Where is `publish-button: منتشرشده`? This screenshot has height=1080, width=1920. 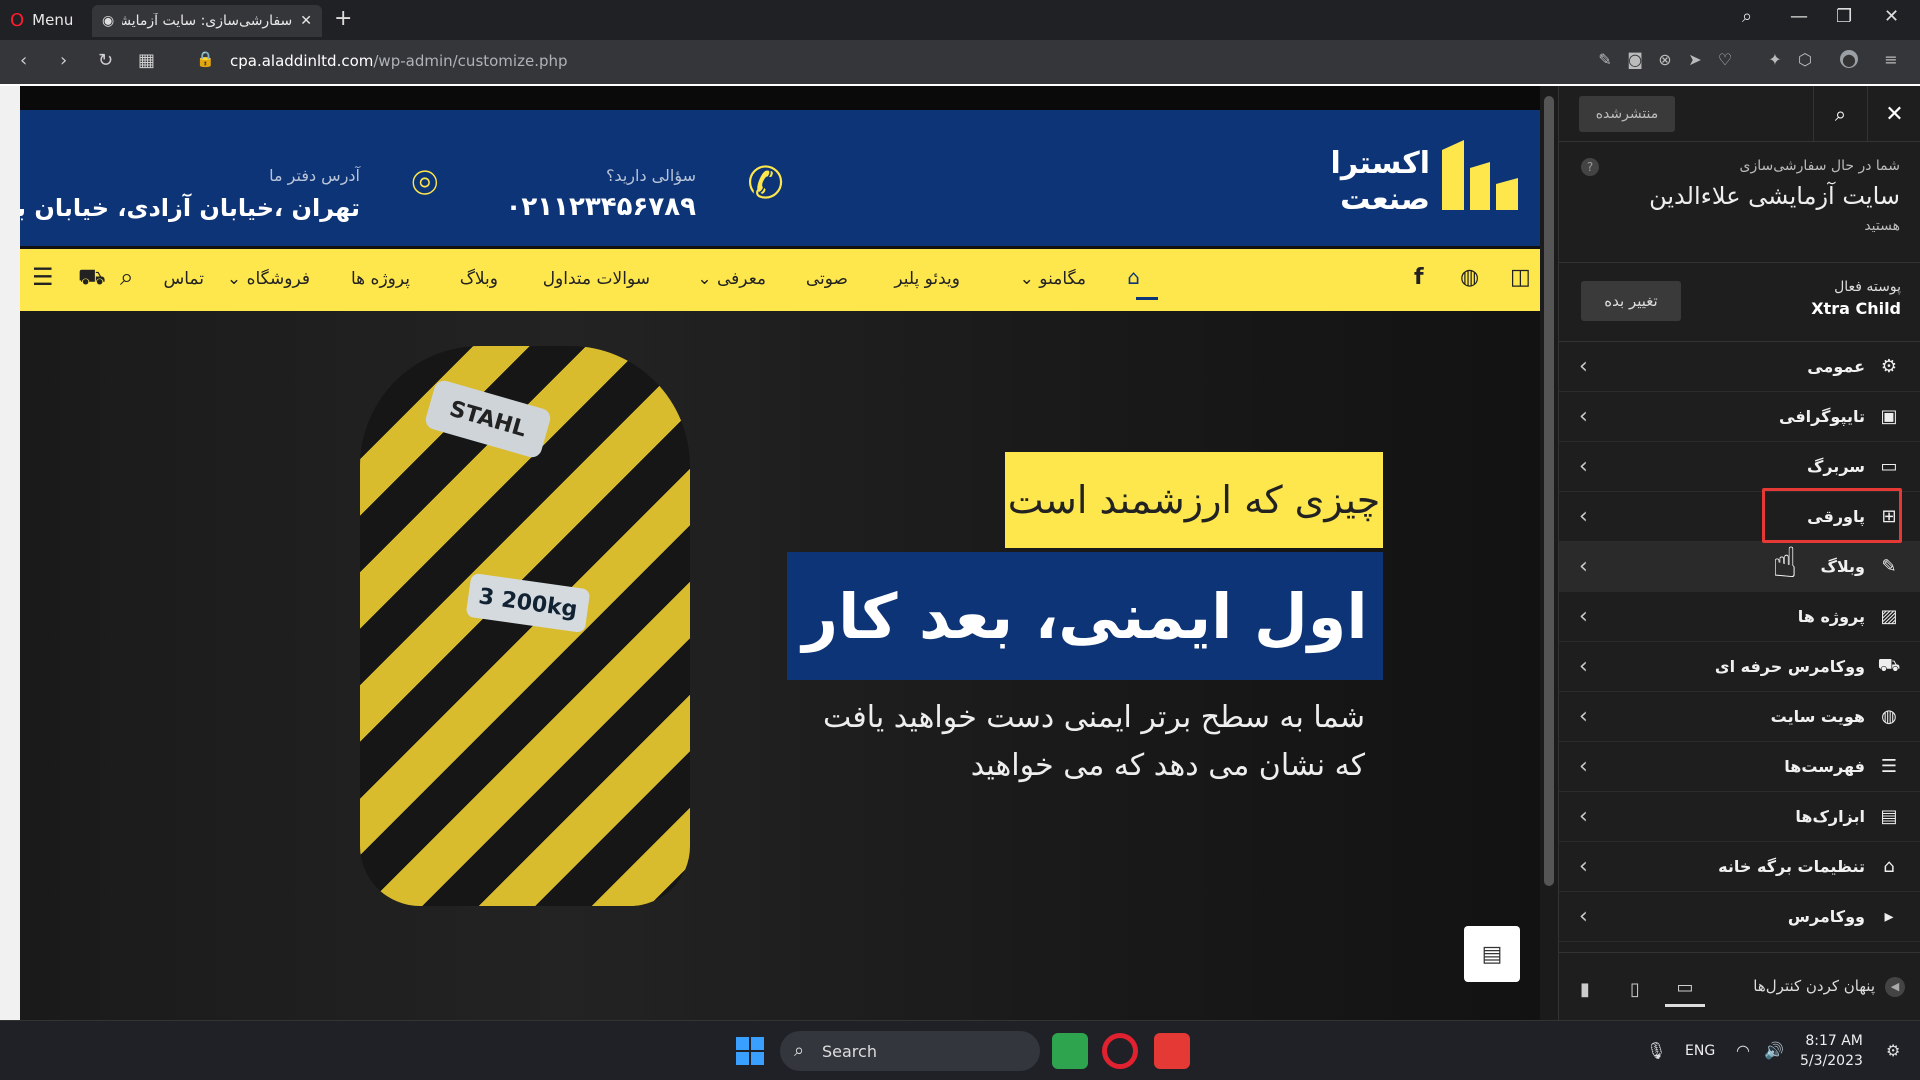
publish-button: منتشرشده is located at coordinates (1627, 114).